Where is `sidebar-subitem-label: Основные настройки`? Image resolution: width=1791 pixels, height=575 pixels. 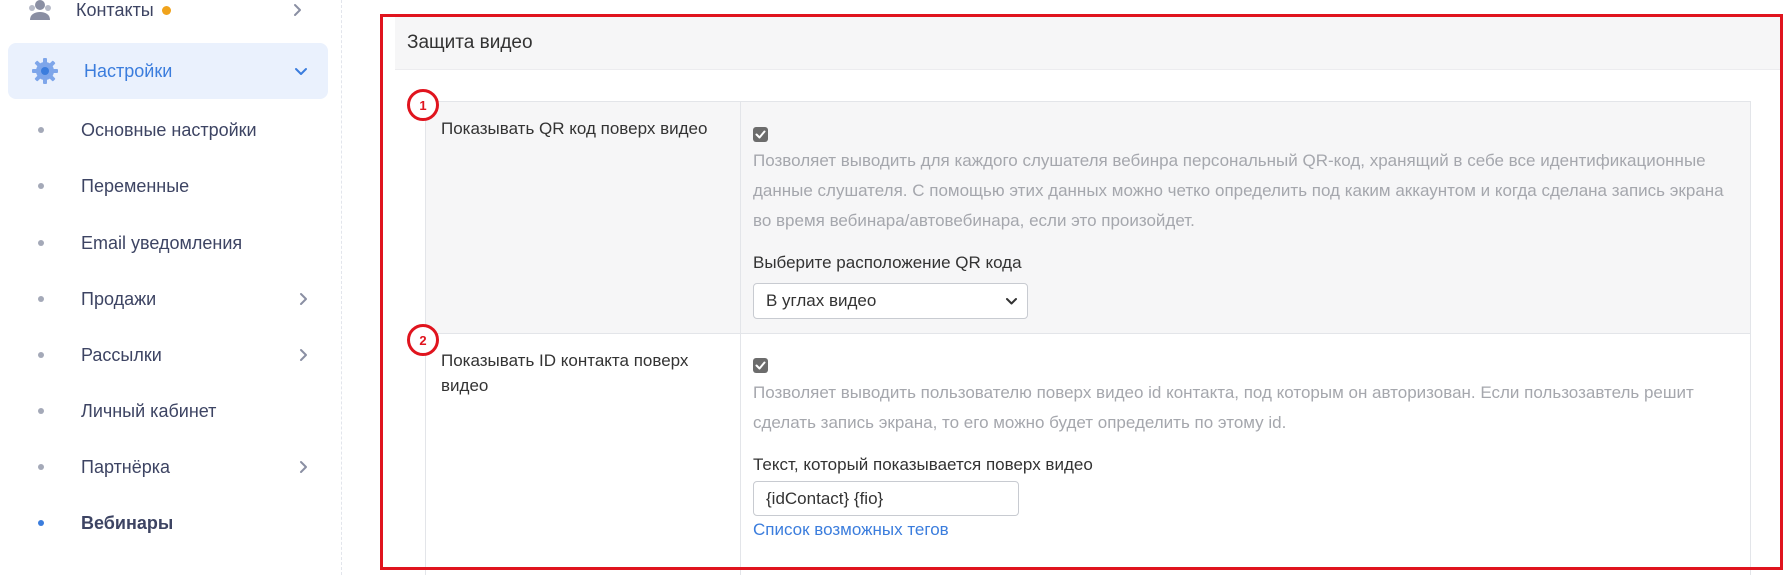 sidebar-subitem-label: Основные настройки is located at coordinates (169, 129).